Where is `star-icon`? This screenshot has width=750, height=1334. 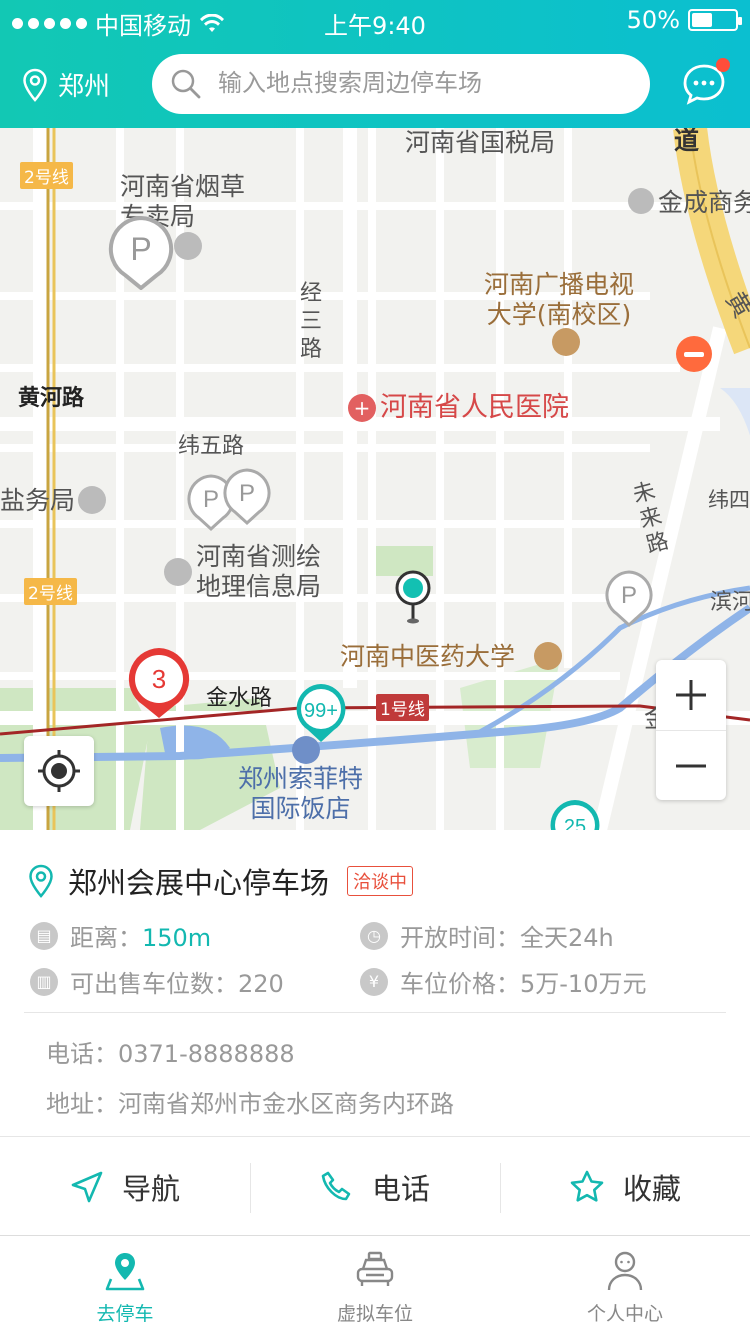 star-icon is located at coordinates (587, 1186).